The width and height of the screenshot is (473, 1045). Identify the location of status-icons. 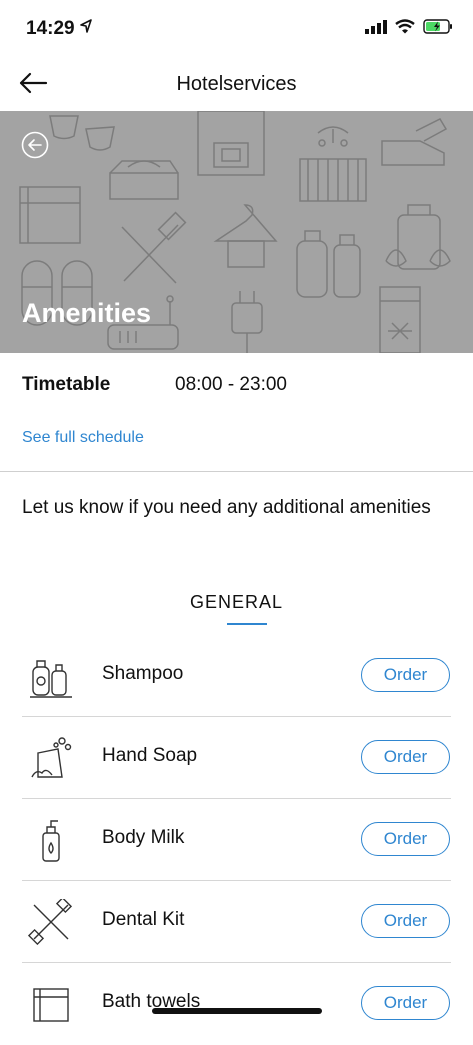
(409, 26).